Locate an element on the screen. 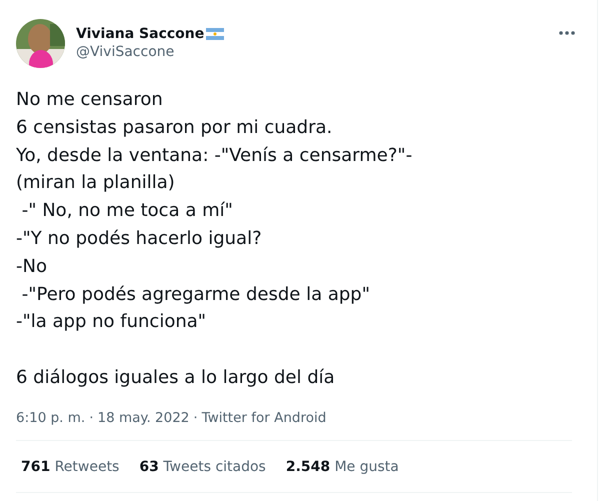  tweet-text: (miran la planilla) is located at coordinates (96, 183).